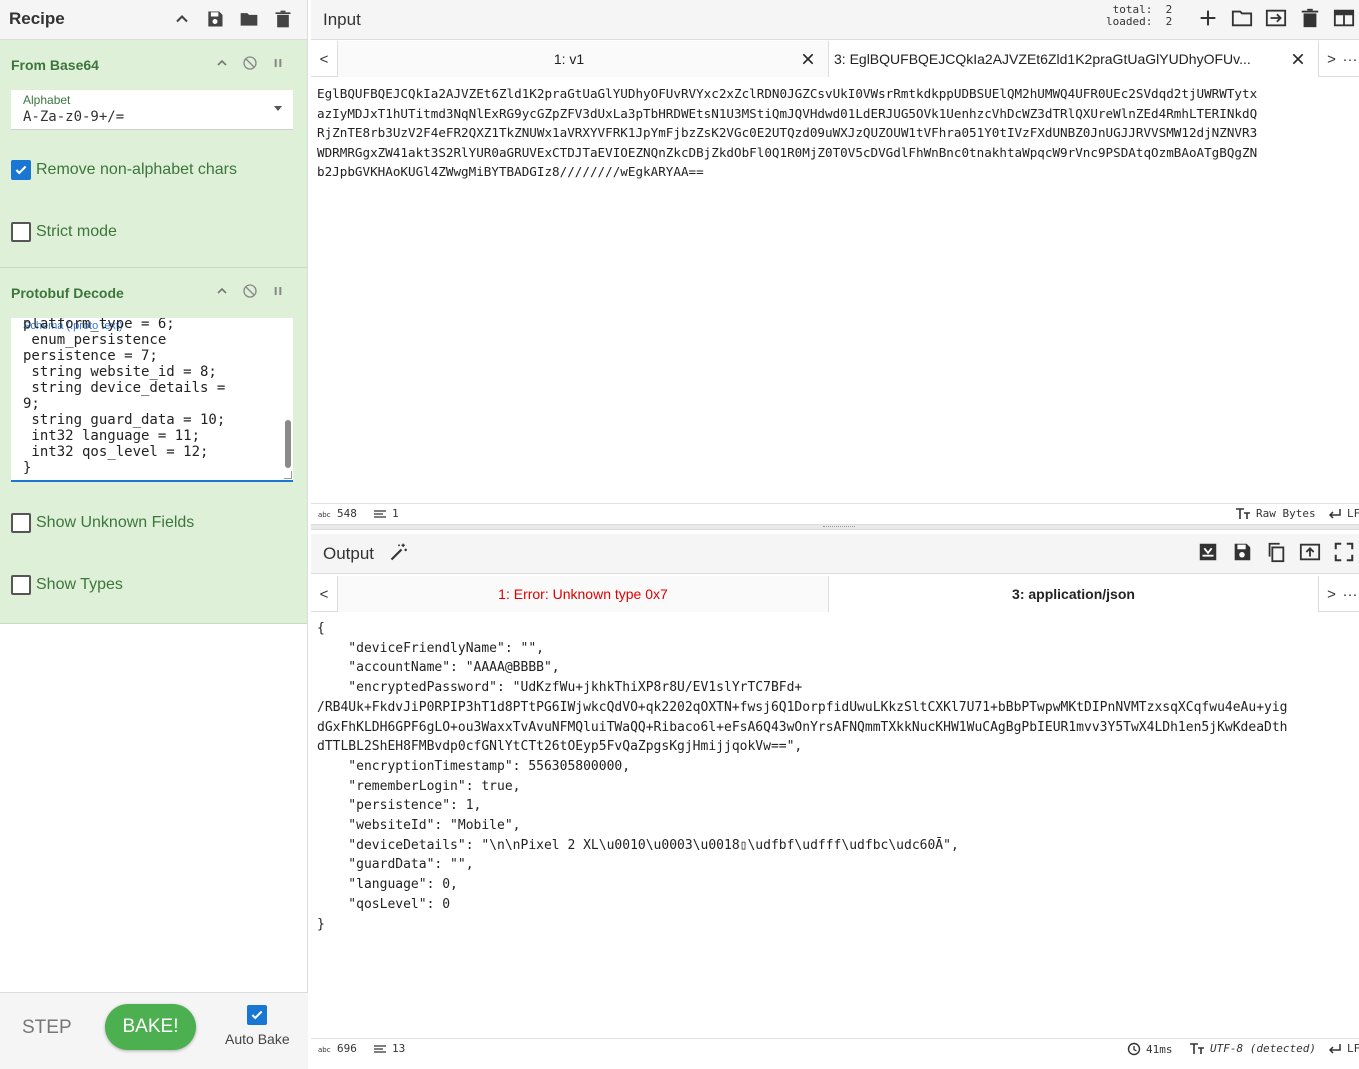 Image resolution: width=1359 pixels, height=1069 pixels. Describe the element at coordinates (1310, 18) in the screenshot. I see `clear-input-trash-icon` at that location.